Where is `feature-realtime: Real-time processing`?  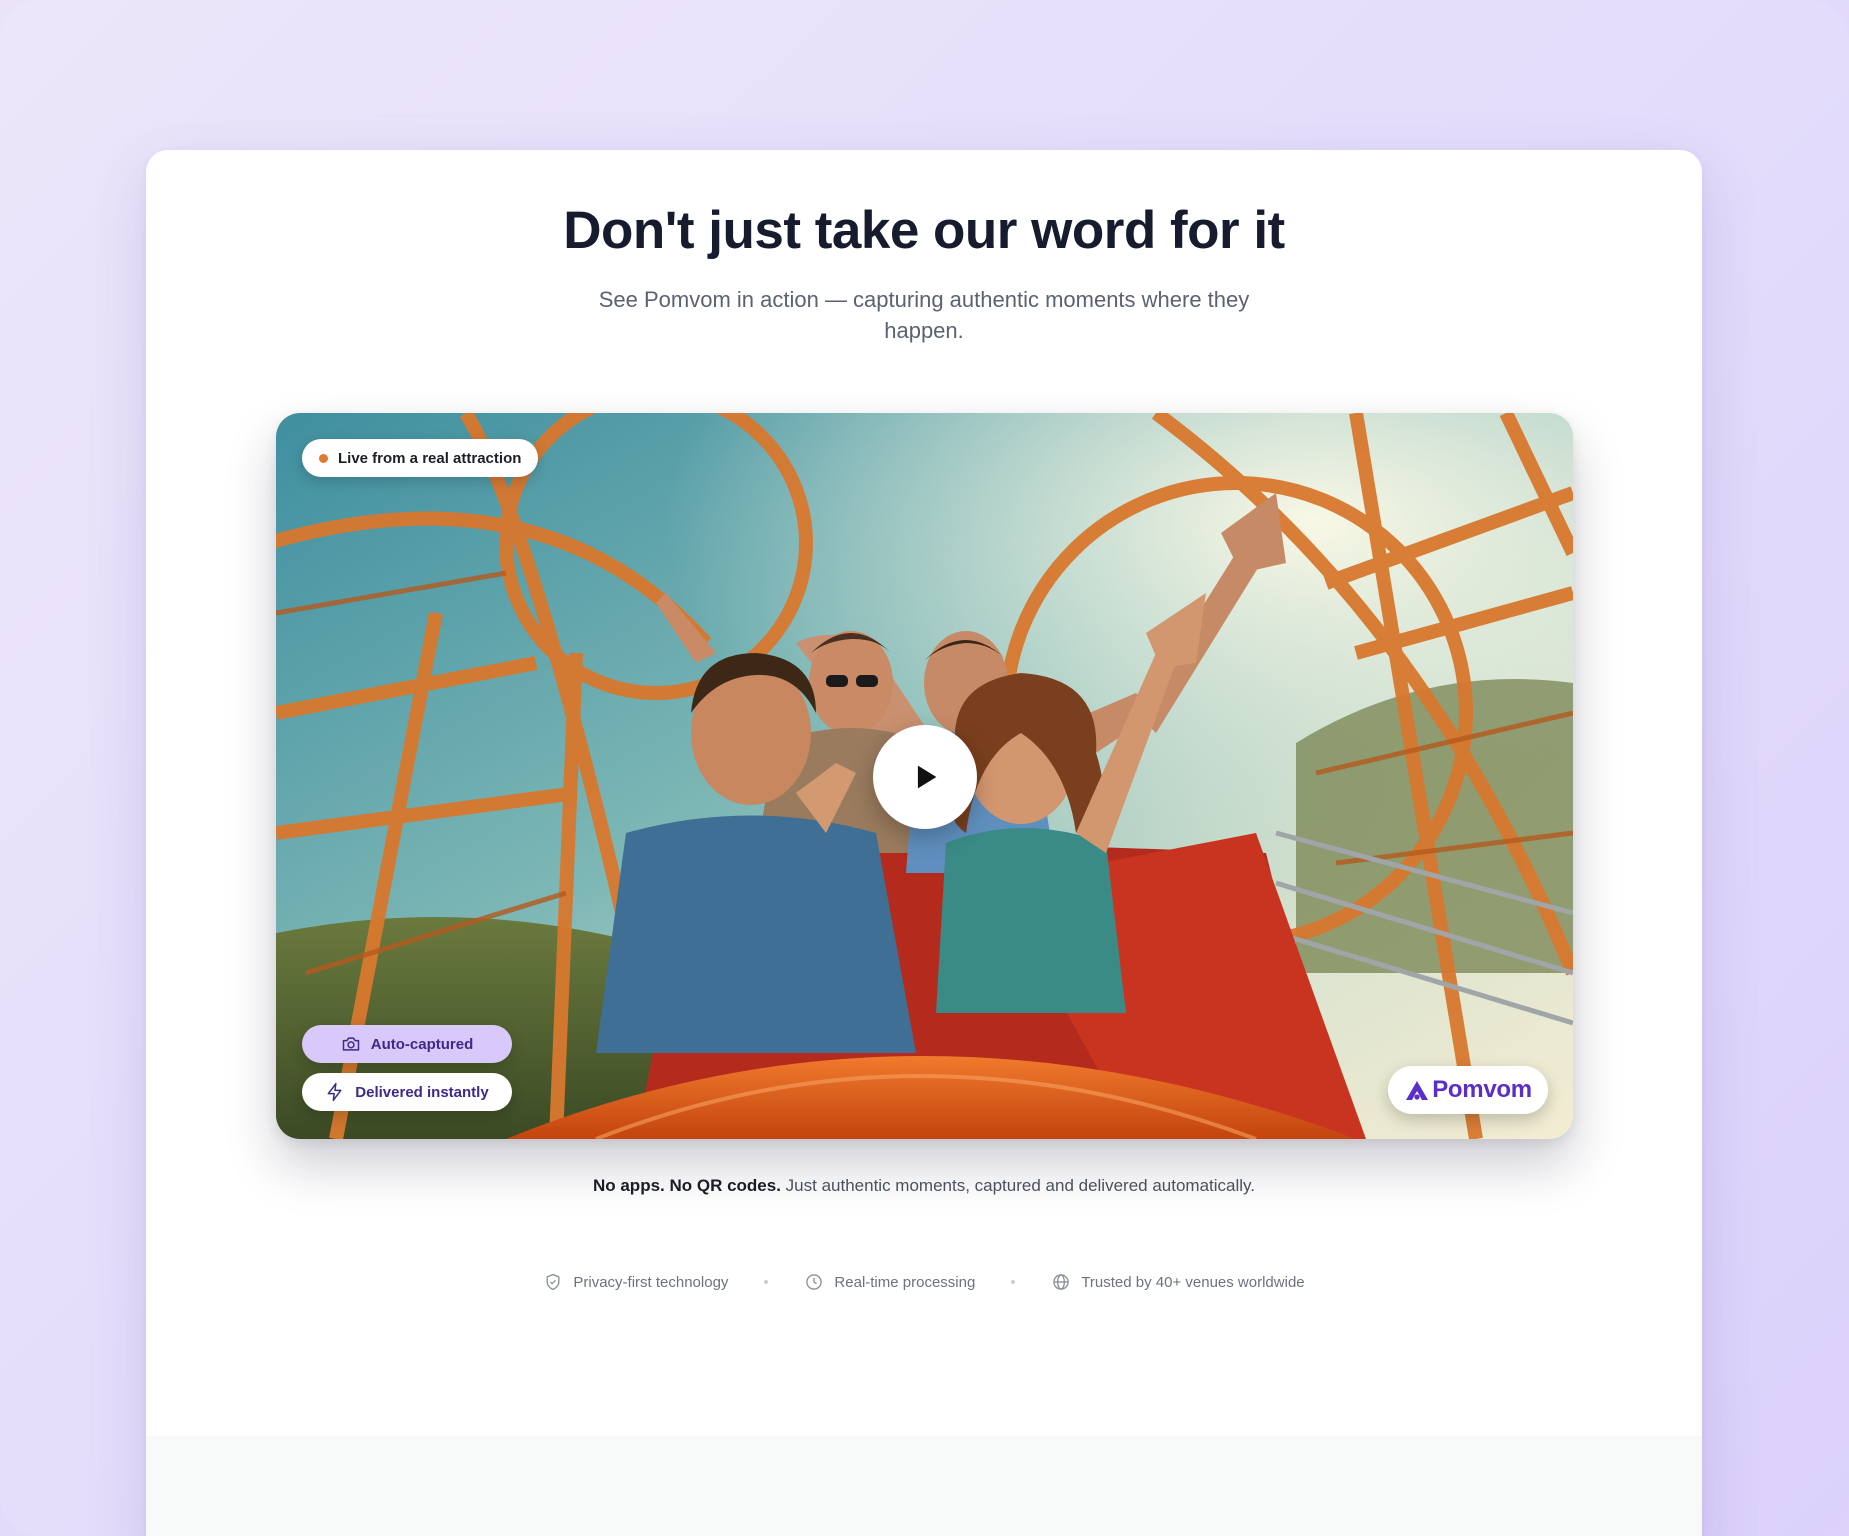
feature-realtime: Real-time processing is located at coordinates (889, 1282).